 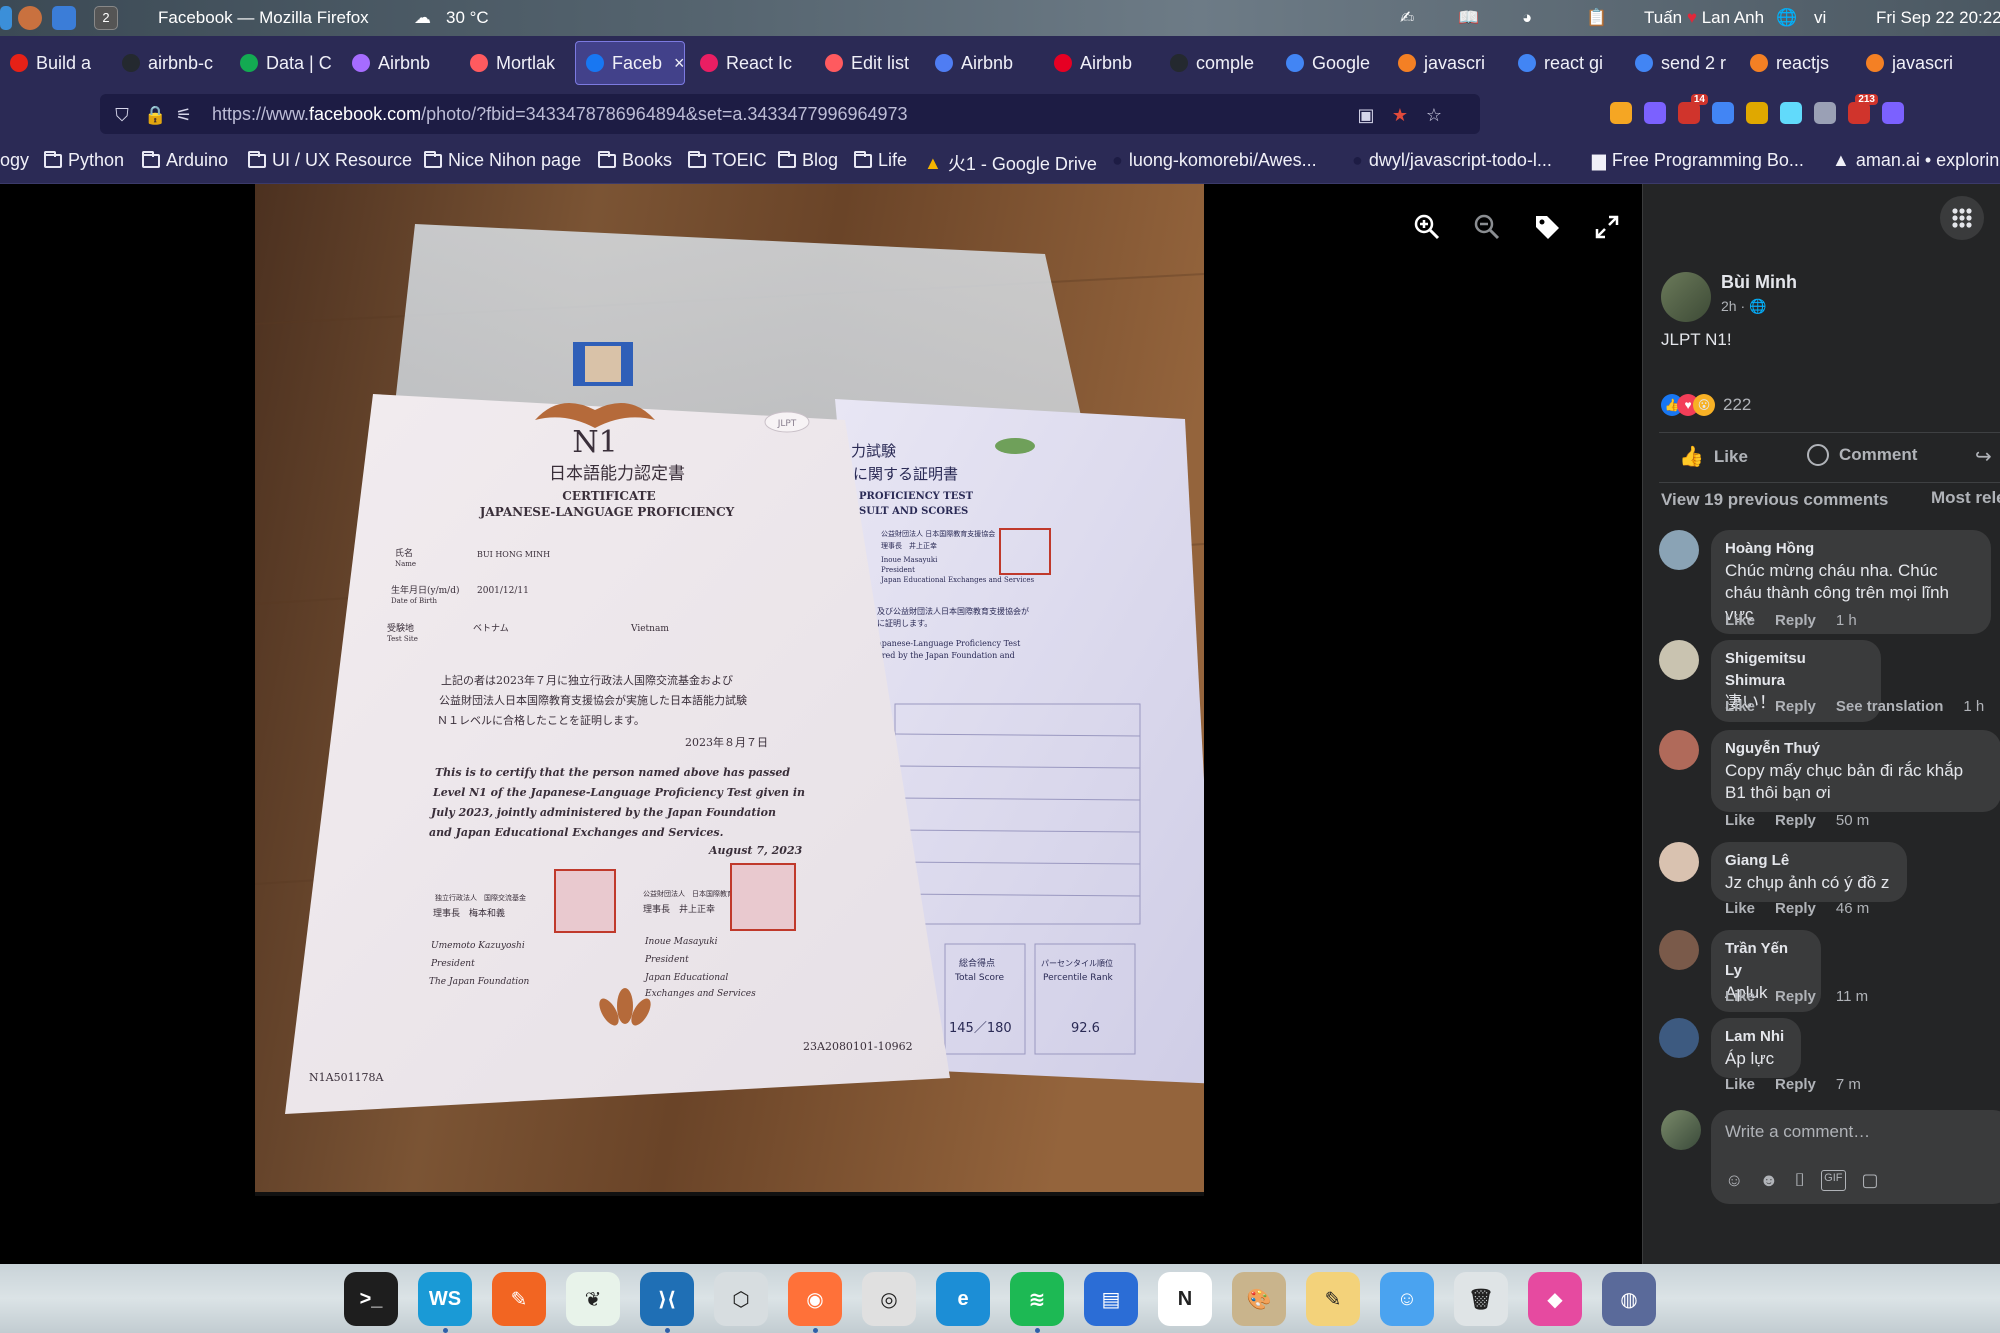 What do you see at coordinates (963, 1299) in the screenshot?
I see `edge-app: e` at bounding box center [963, 1299].